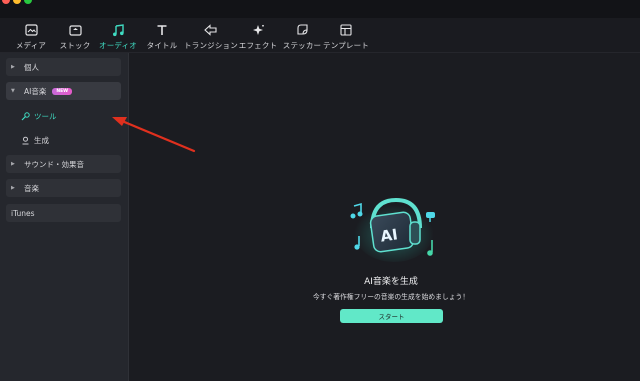  I want to click on sidebar-subitem-tools: ツール, so click(38, 116).